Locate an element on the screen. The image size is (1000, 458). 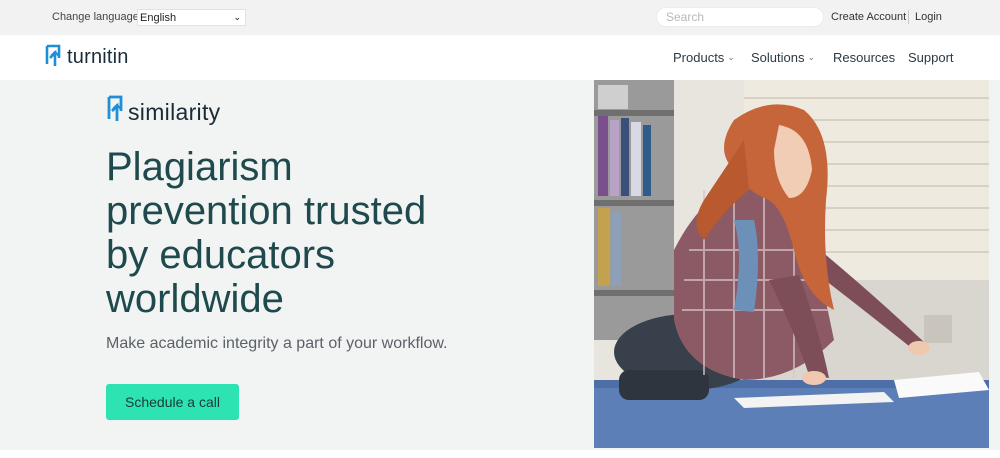
search-input: Search is located at coordinates (740, 17).